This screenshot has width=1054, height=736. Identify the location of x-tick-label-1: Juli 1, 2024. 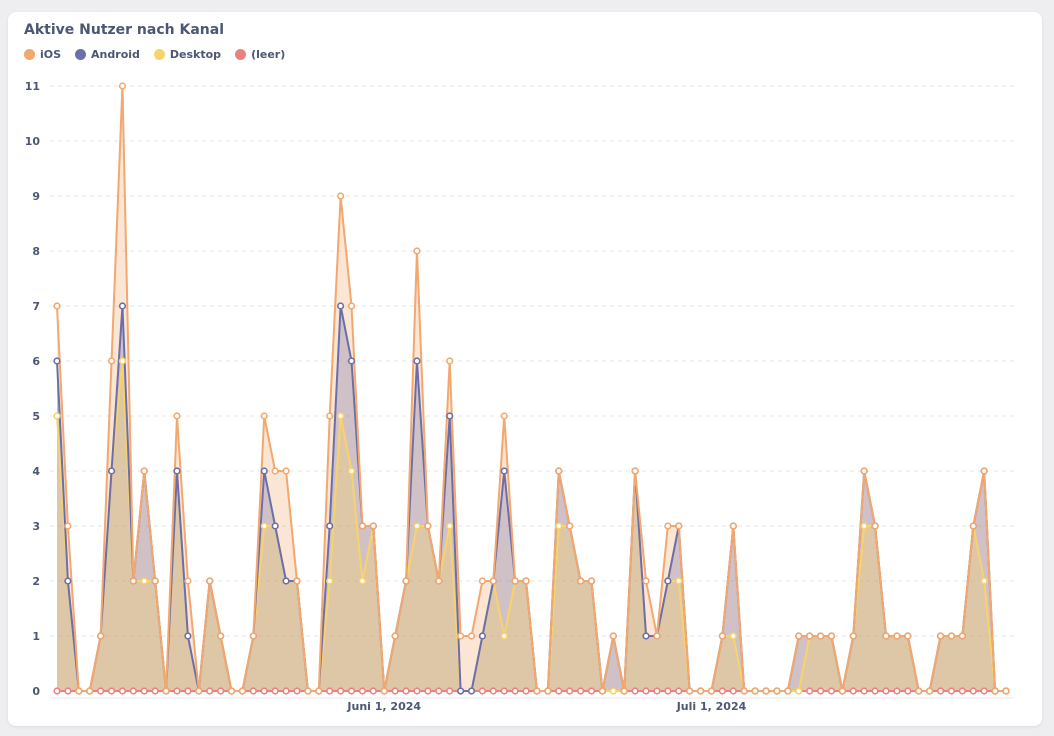
(711, 706).